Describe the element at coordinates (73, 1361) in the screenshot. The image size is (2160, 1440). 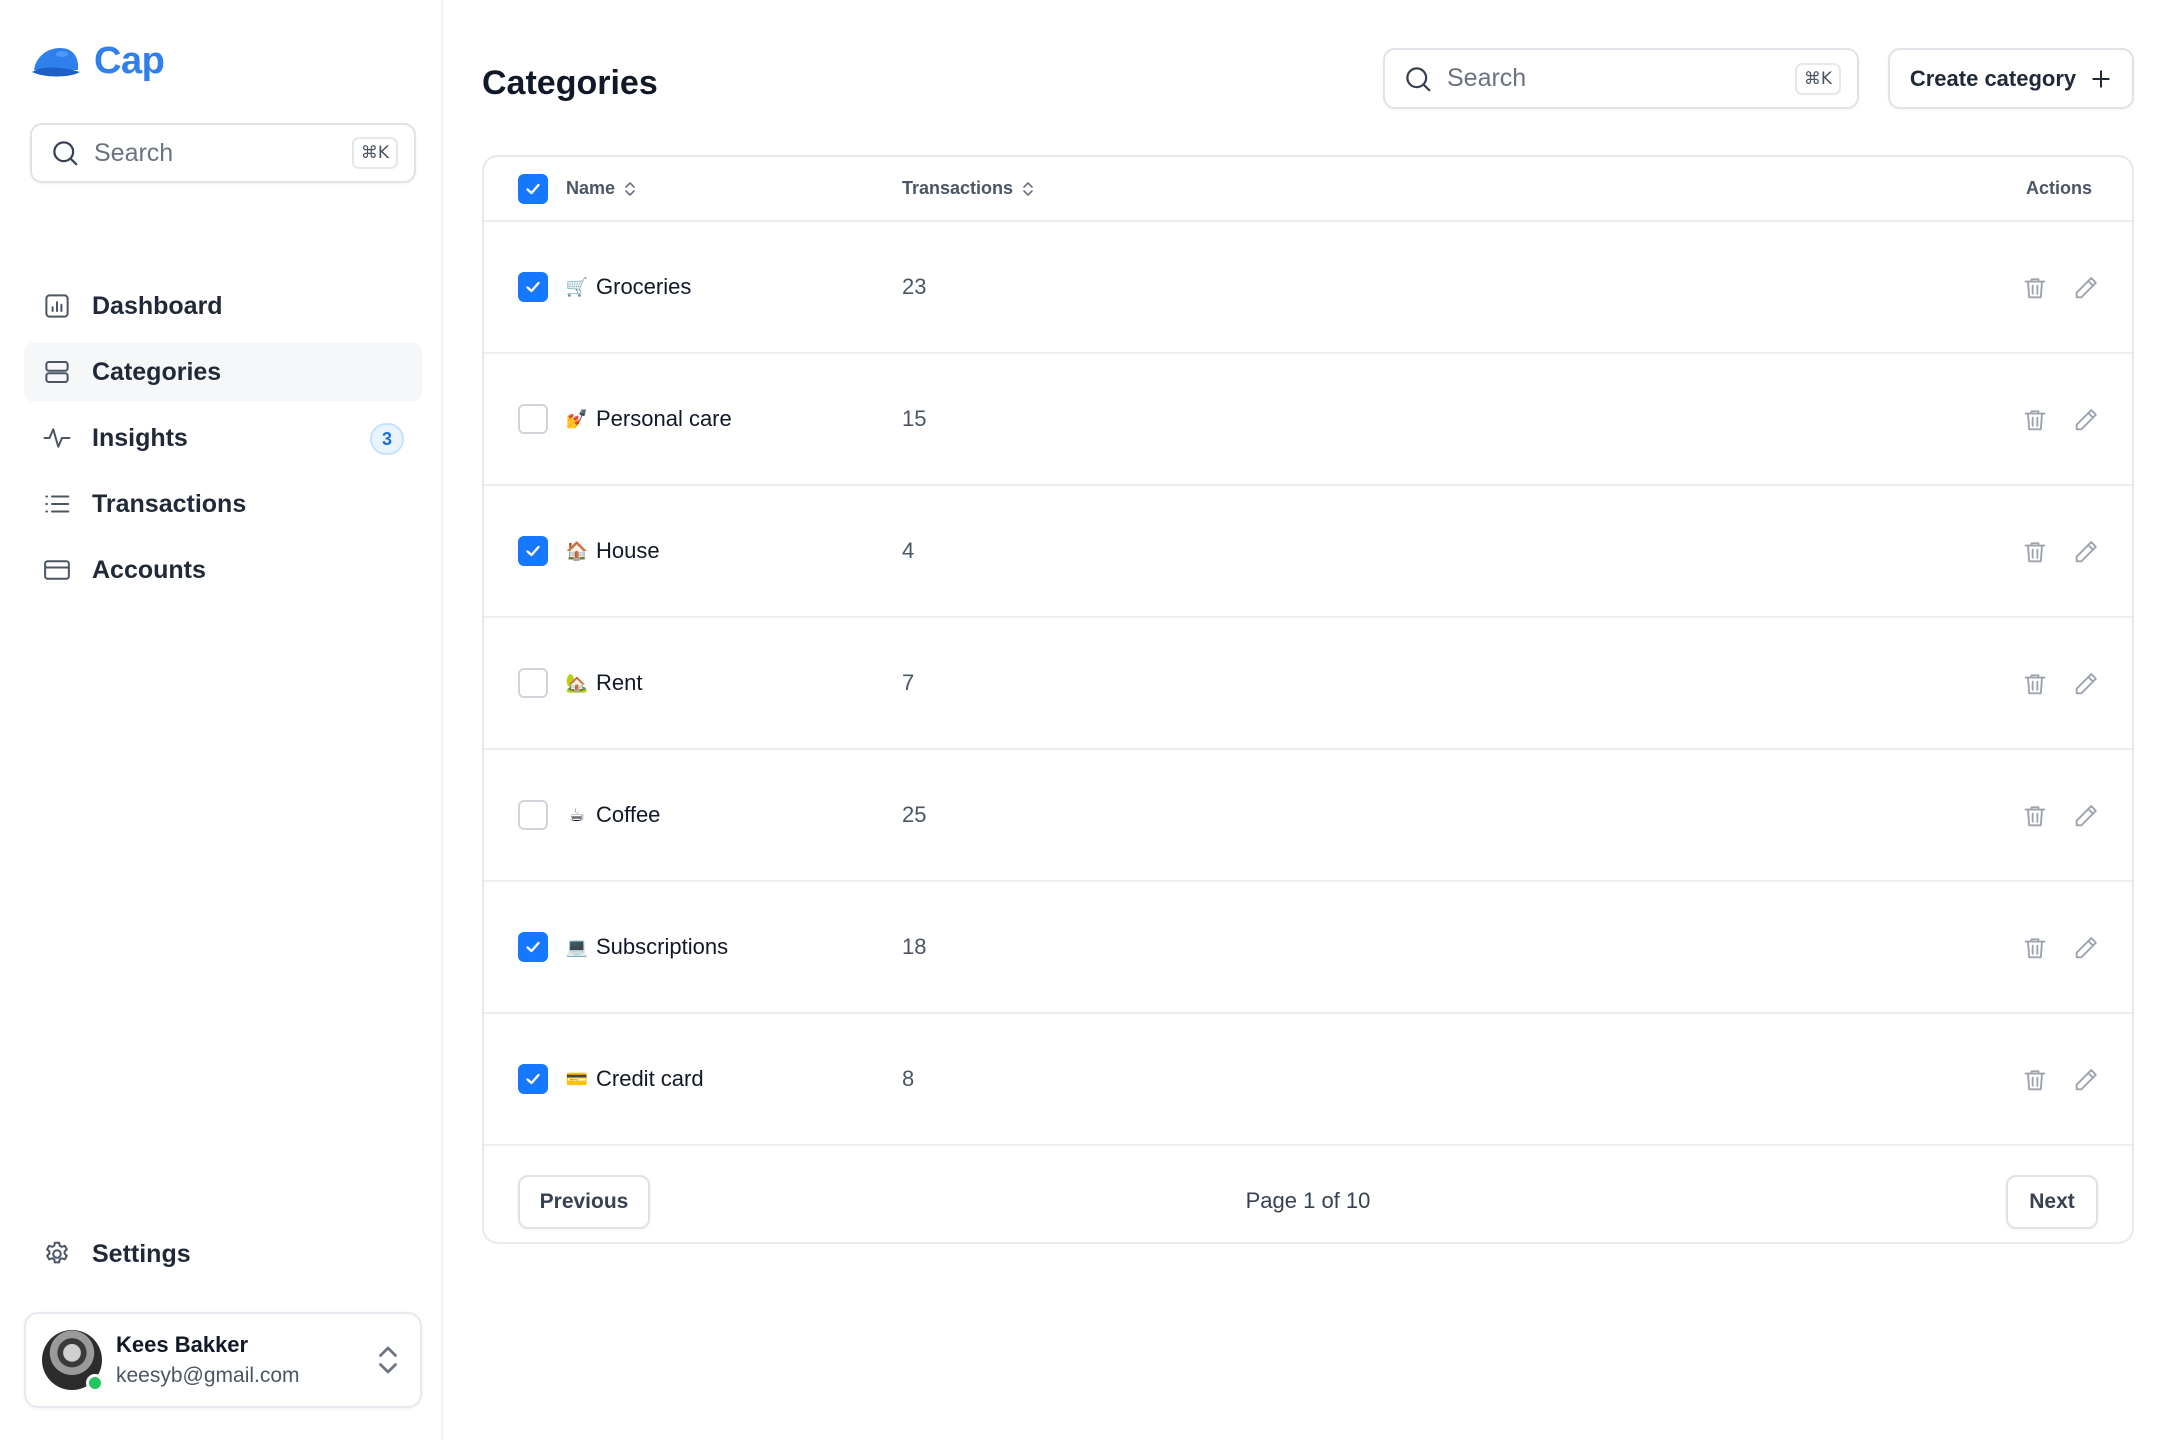
I see `avatar` at that location.